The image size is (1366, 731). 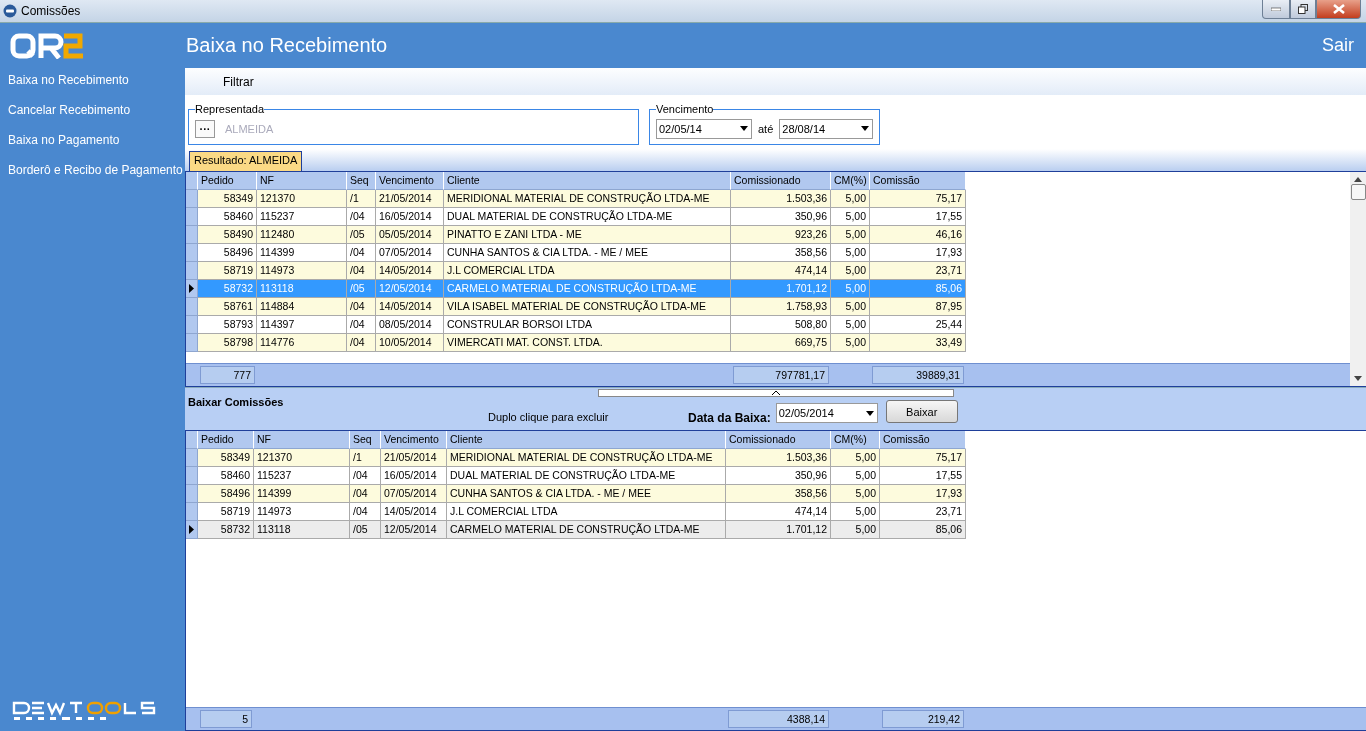 What do you see at coordinates (766, 128) in the screenshot?
I see `range-label: até` at bounding box center [766, 128].